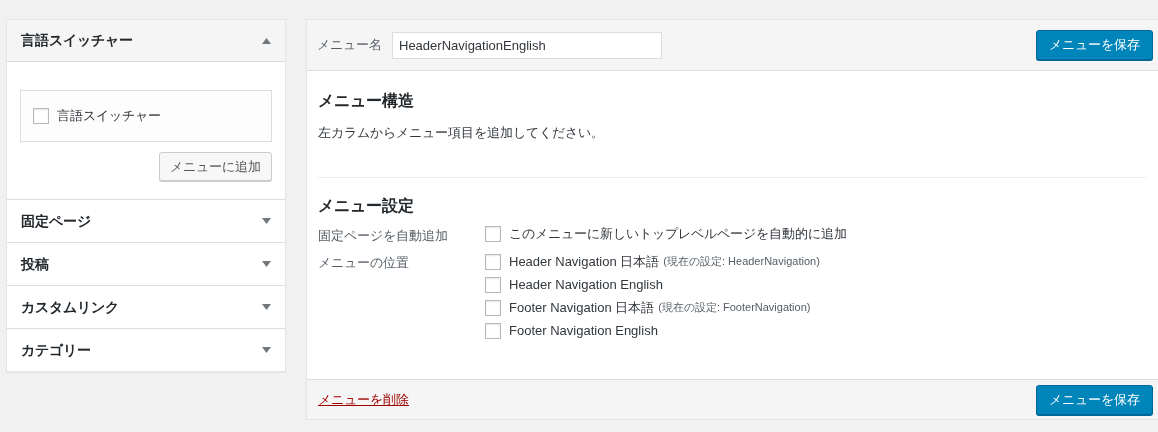  Describe the element at coordinates (461, 133) in the screenshot. I see `instruction-text: 左カラムからメニュー項目を追加してください。` at that location.